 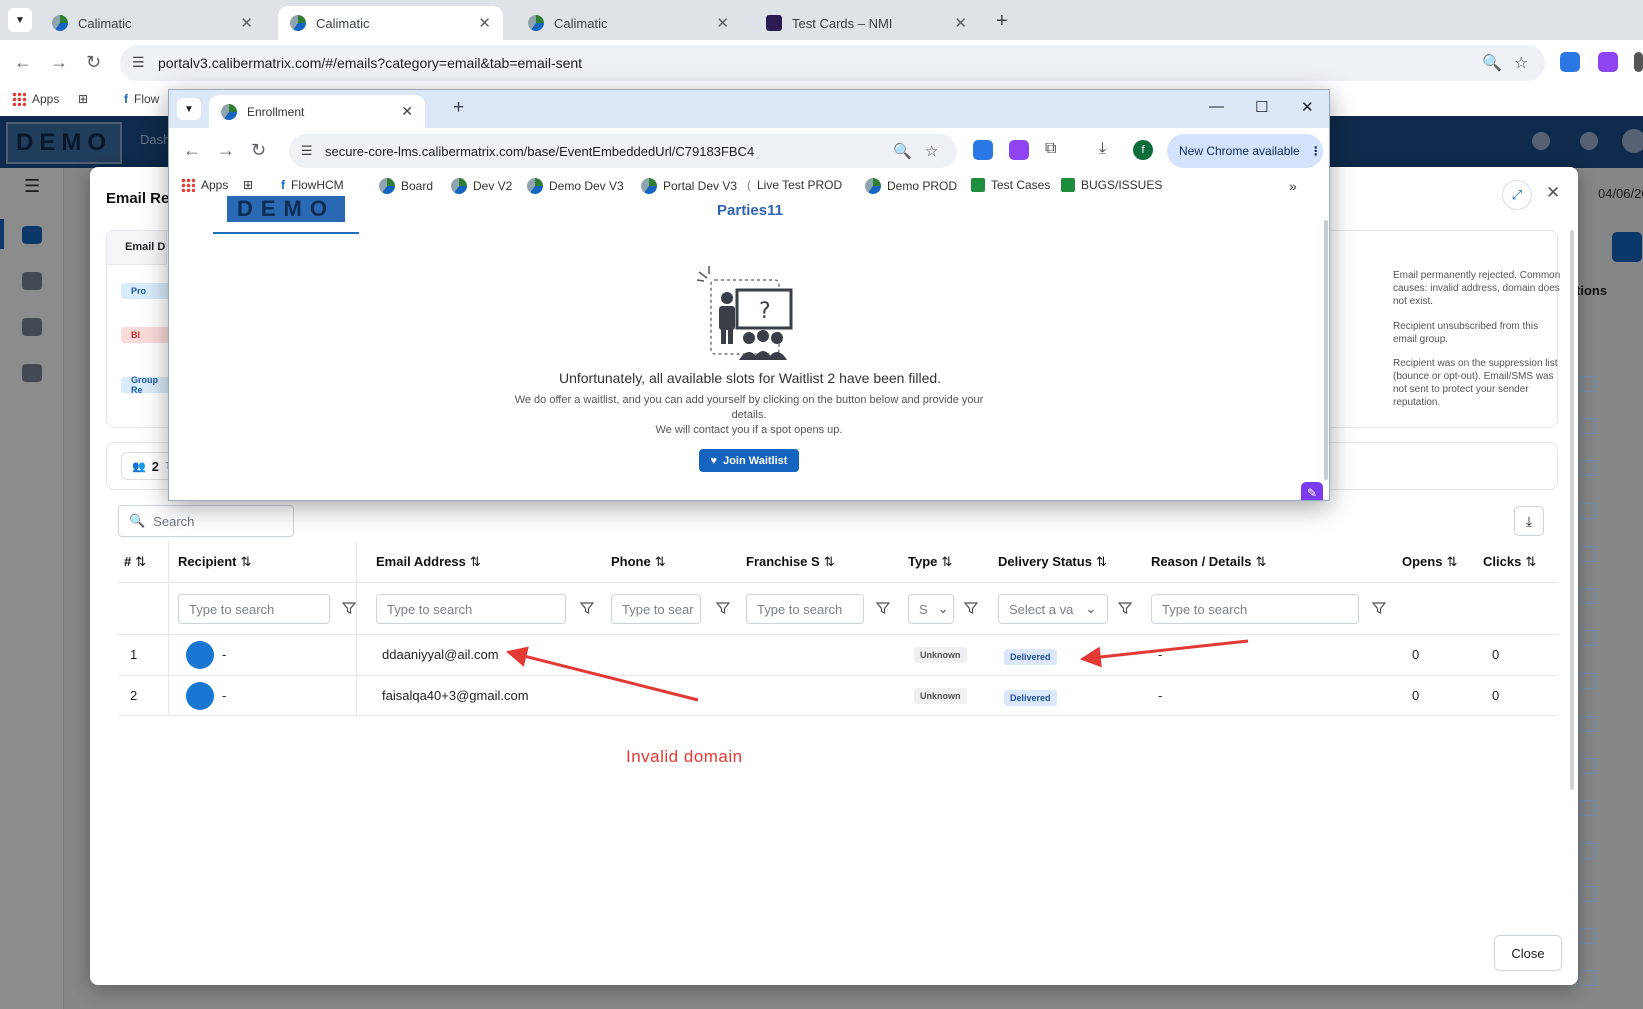 I want to click on popup-scrollbar, so click(x=1326, y=350).